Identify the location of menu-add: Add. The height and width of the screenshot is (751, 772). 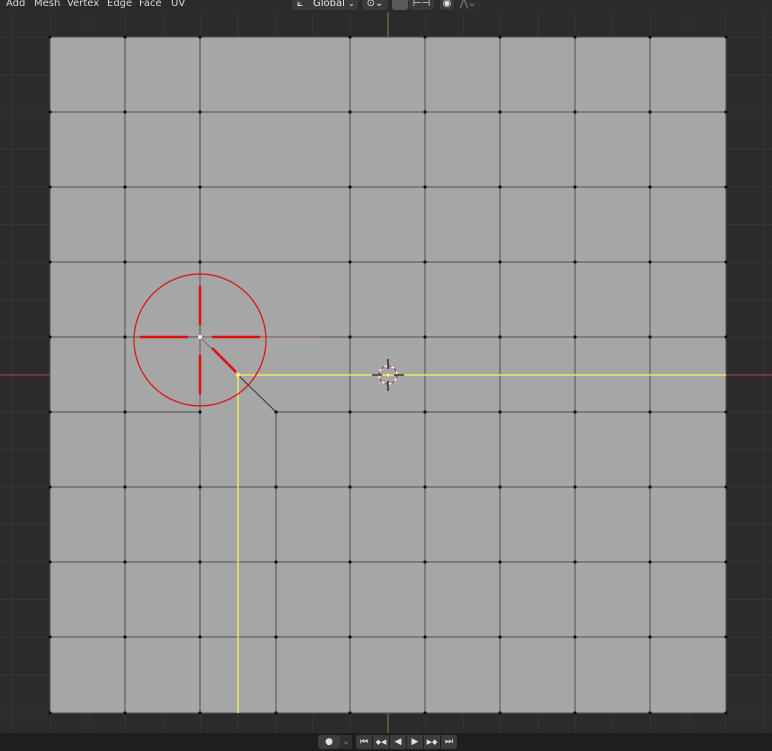
(15, 4).